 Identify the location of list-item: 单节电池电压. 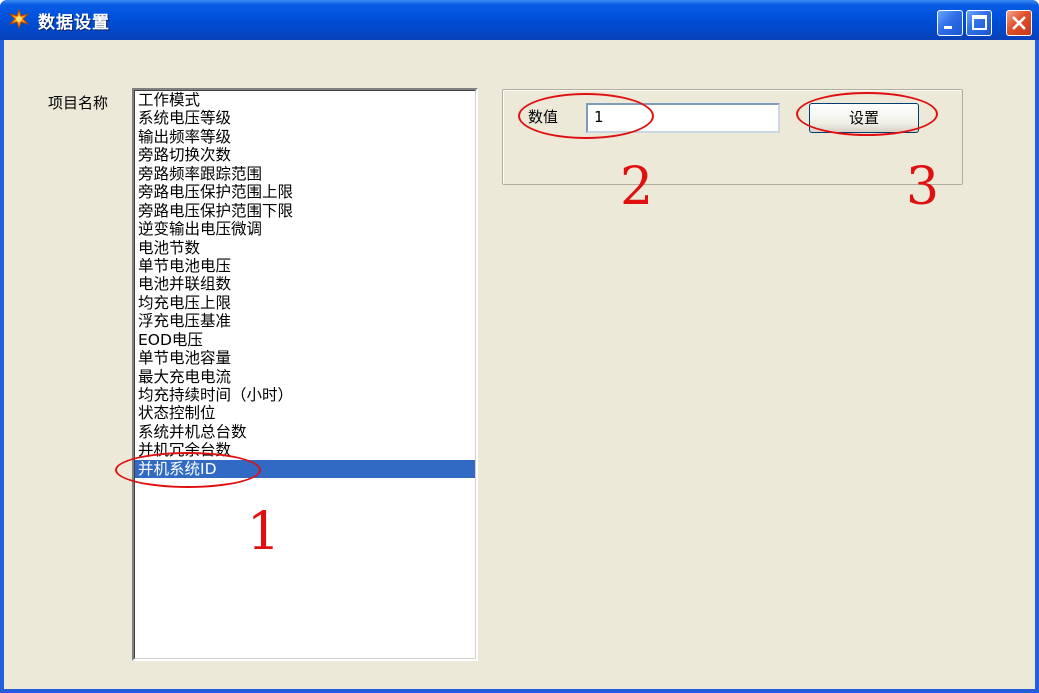
(305, 266).